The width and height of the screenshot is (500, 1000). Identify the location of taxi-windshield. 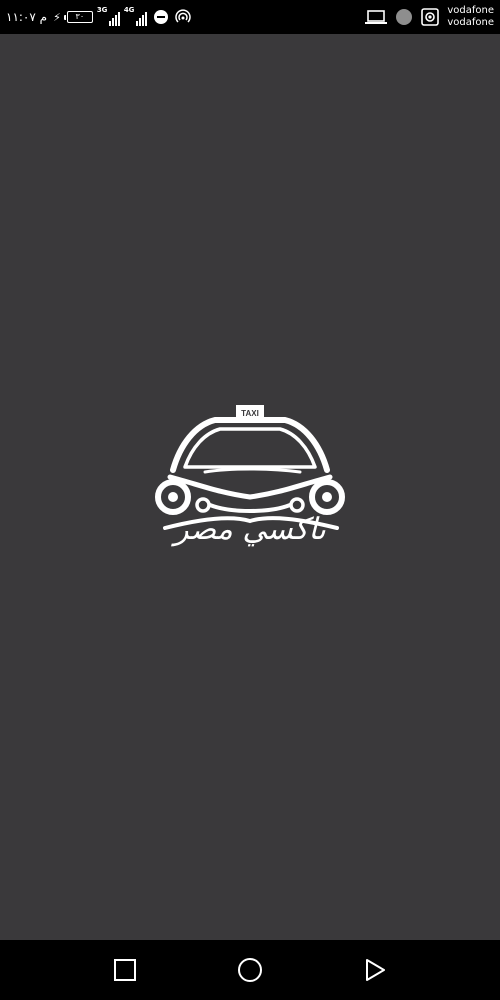
(250, 448).